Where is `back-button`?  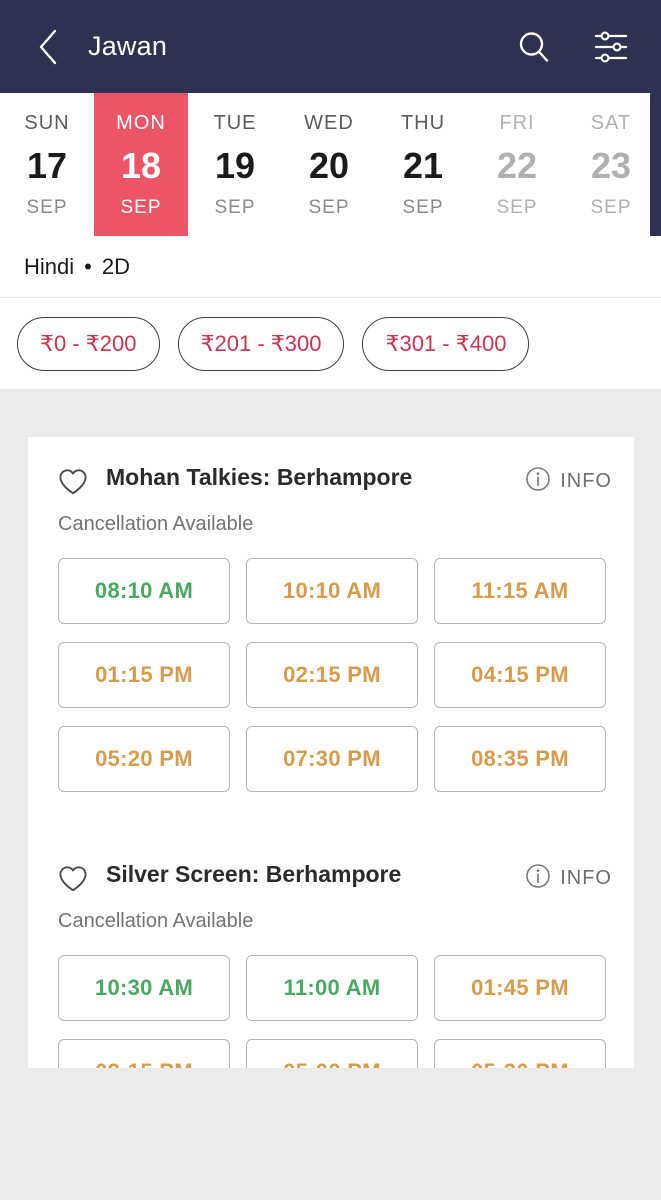 back-button is located at coordinates (48, 47).